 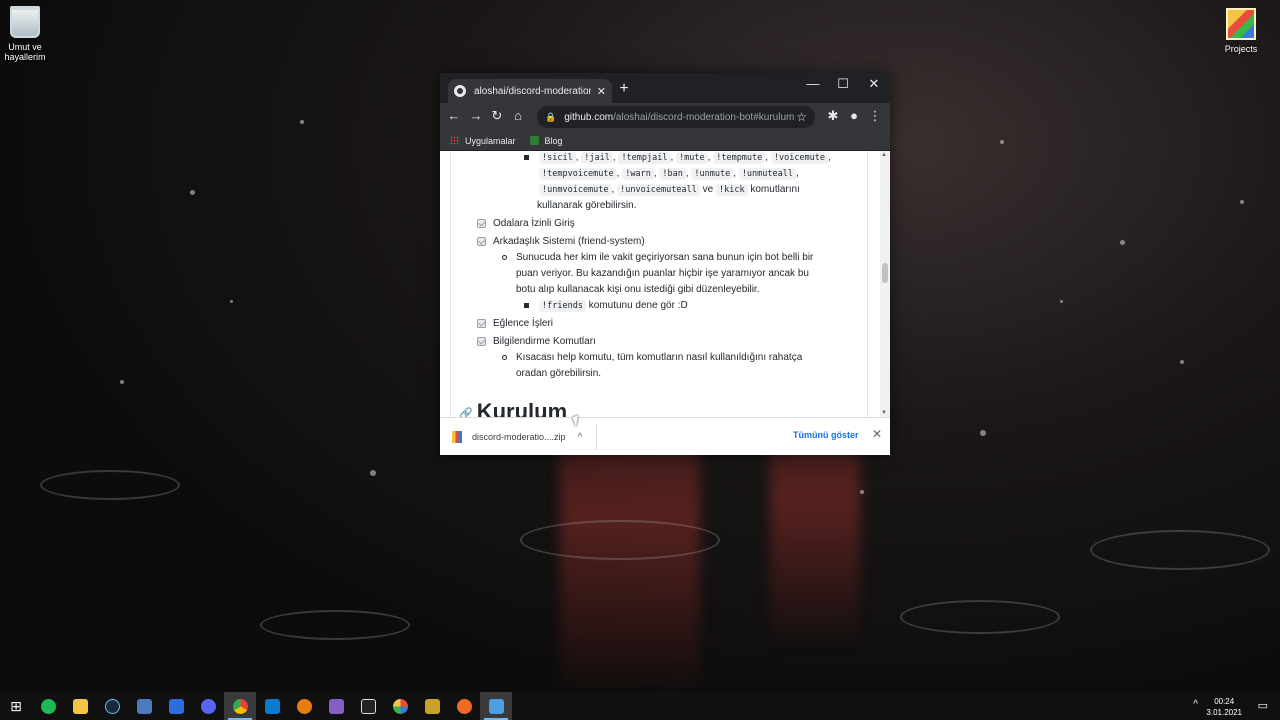 What do you see at coordinates (1224, 707) in the screenshot?
I see `system-clock: 00:24 3.01.2021` at bounding box center [1224, 707].